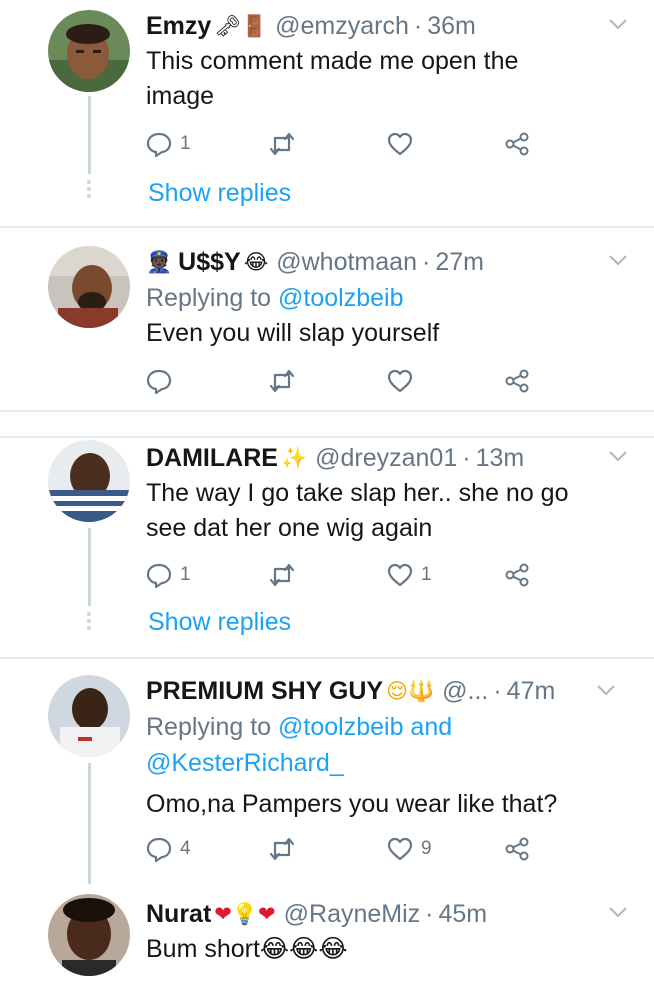 The height and width of the screenshot is (983, 654). I want to click on mention-link: @toolzbeib and, so click(365, 727).